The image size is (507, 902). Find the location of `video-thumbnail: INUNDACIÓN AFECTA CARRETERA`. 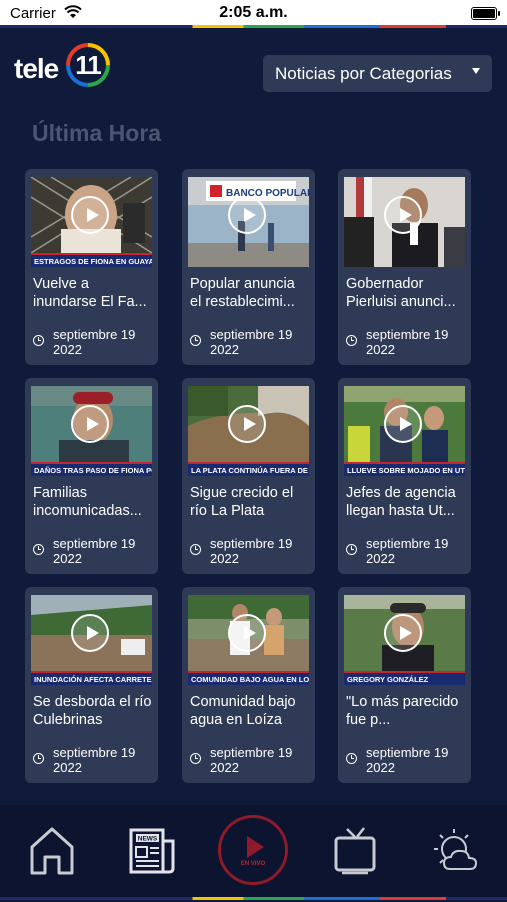

video-thumbnail: INUNDACIÓN AFECTA CARRETERA is located at coordinates (91, 640).